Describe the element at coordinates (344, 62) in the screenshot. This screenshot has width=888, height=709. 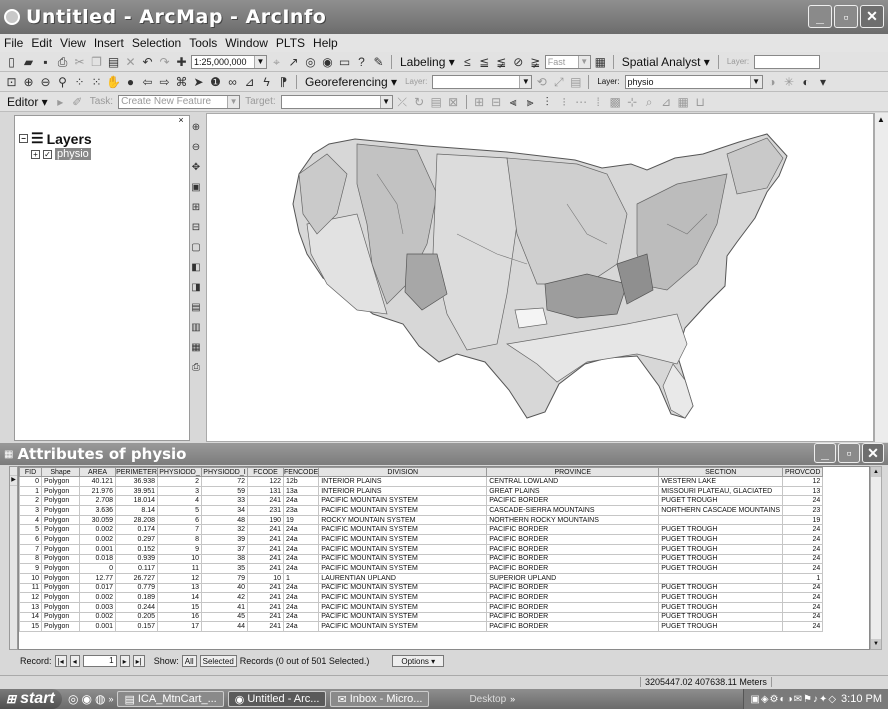
I see `command-line-icon: ▭` at that location.